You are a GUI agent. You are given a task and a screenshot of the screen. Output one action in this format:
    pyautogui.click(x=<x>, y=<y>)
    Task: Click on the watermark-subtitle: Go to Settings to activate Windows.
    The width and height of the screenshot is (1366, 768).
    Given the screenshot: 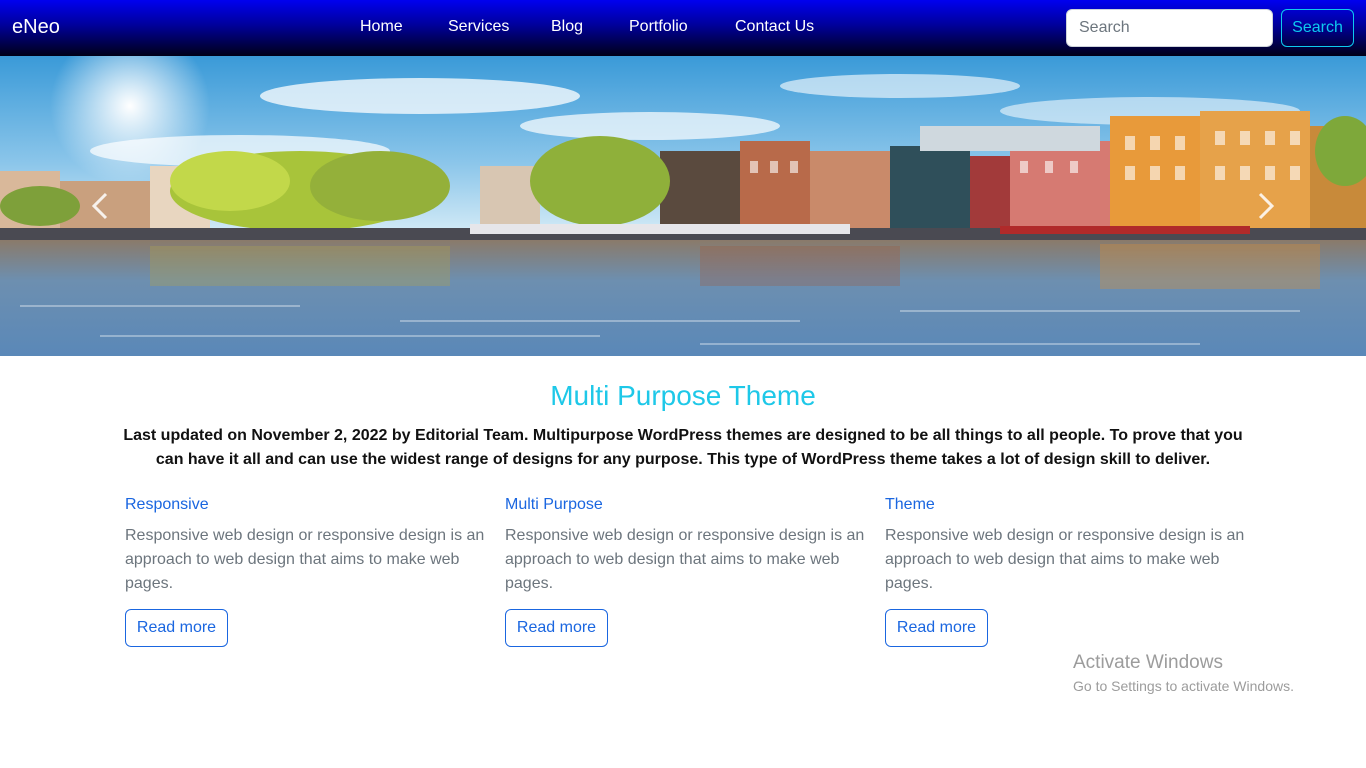 What is the action you would take?
    pyautogui.click(x=1183, y=686)
    